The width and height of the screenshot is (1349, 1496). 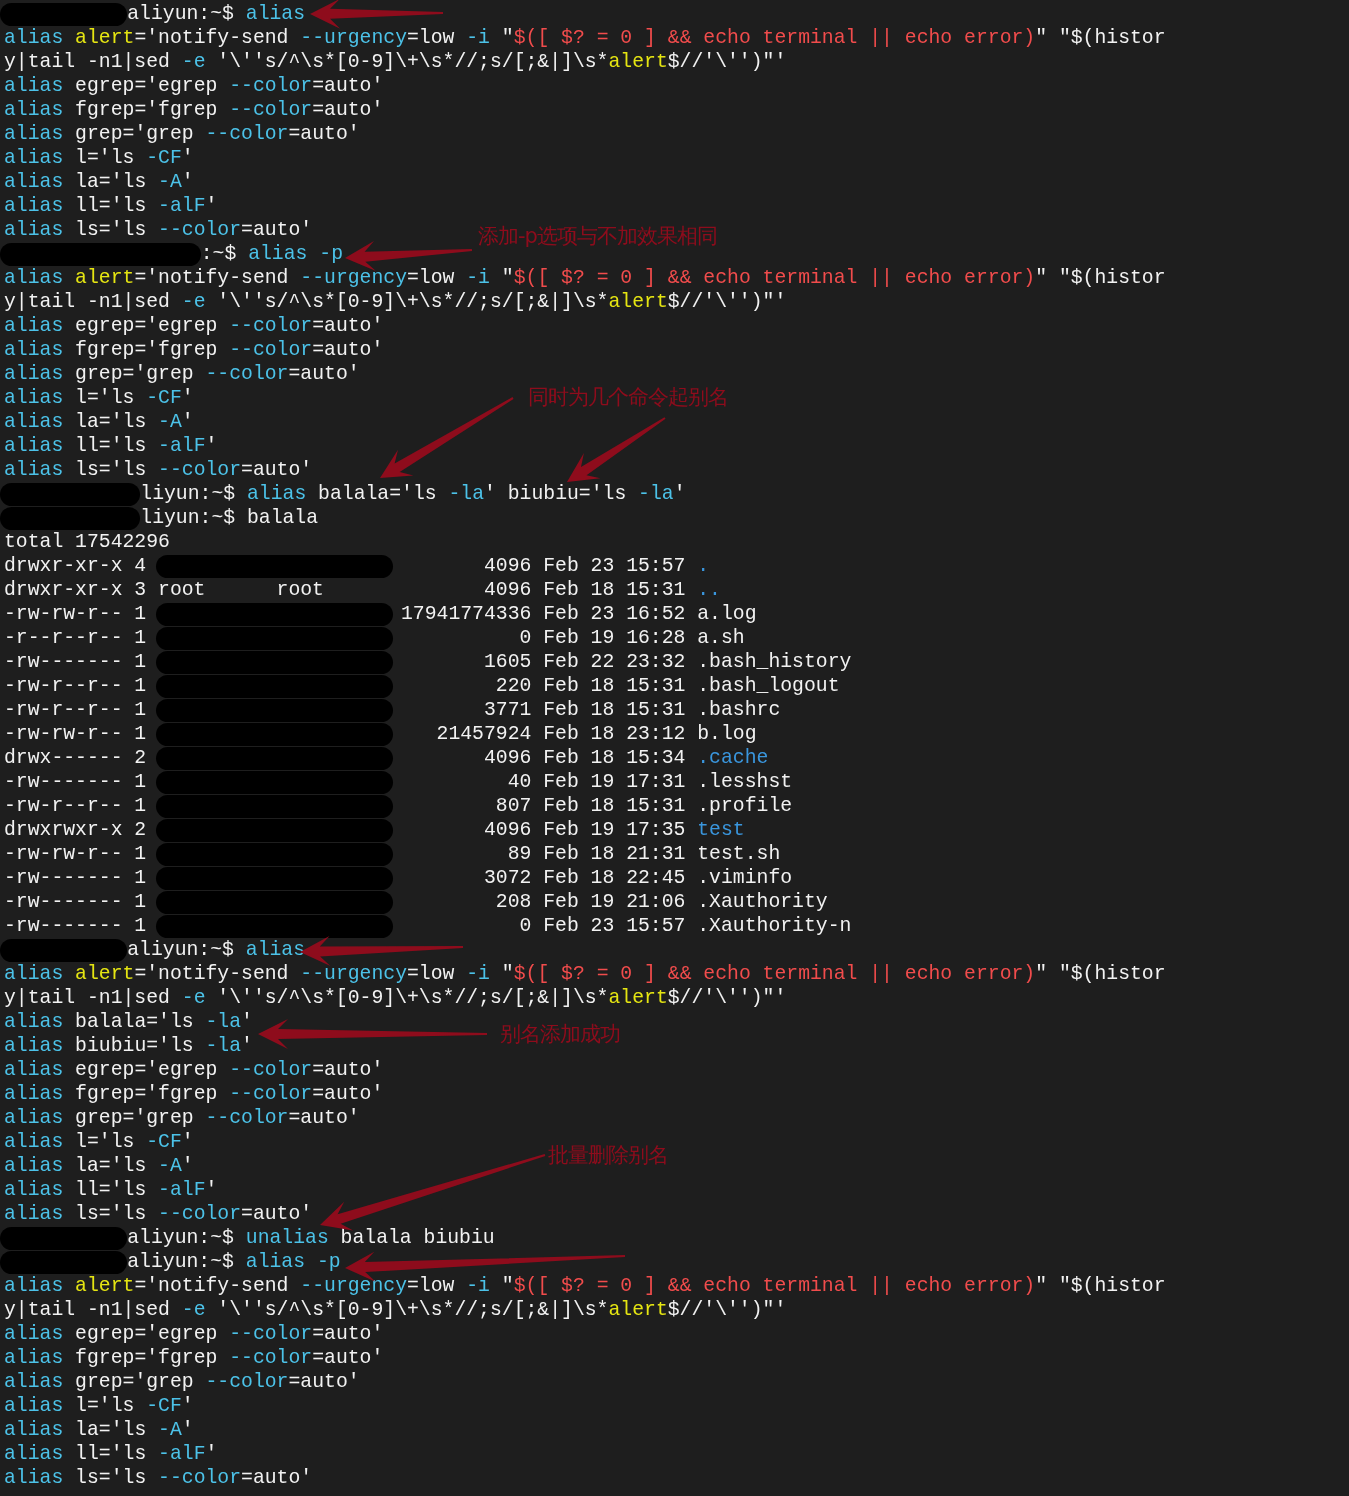 I want to click on terminal-line: liyun:~$ balala, so click(x=229, y=518).